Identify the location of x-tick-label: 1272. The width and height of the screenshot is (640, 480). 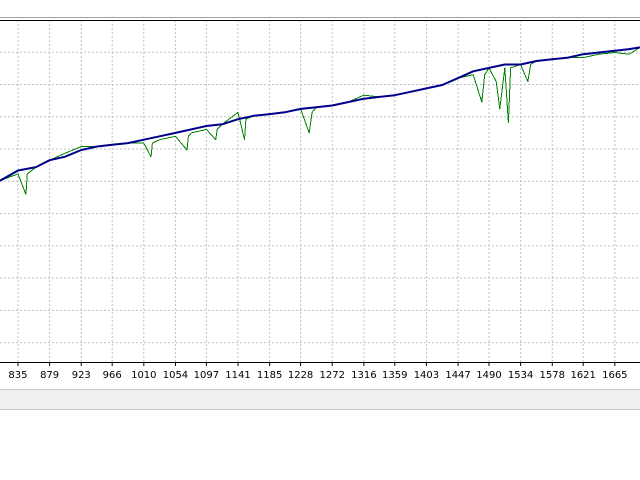
(331, 375).